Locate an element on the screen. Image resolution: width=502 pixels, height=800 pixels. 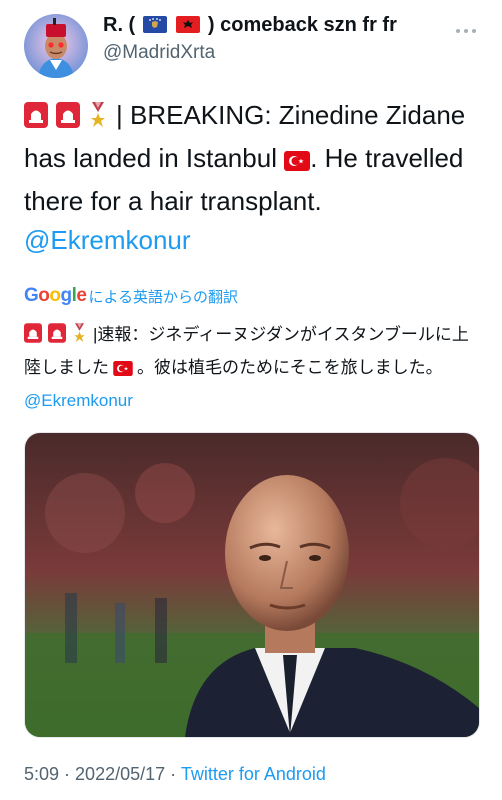
user-handle: @MadridXrta is located at coordinates (159, 53).